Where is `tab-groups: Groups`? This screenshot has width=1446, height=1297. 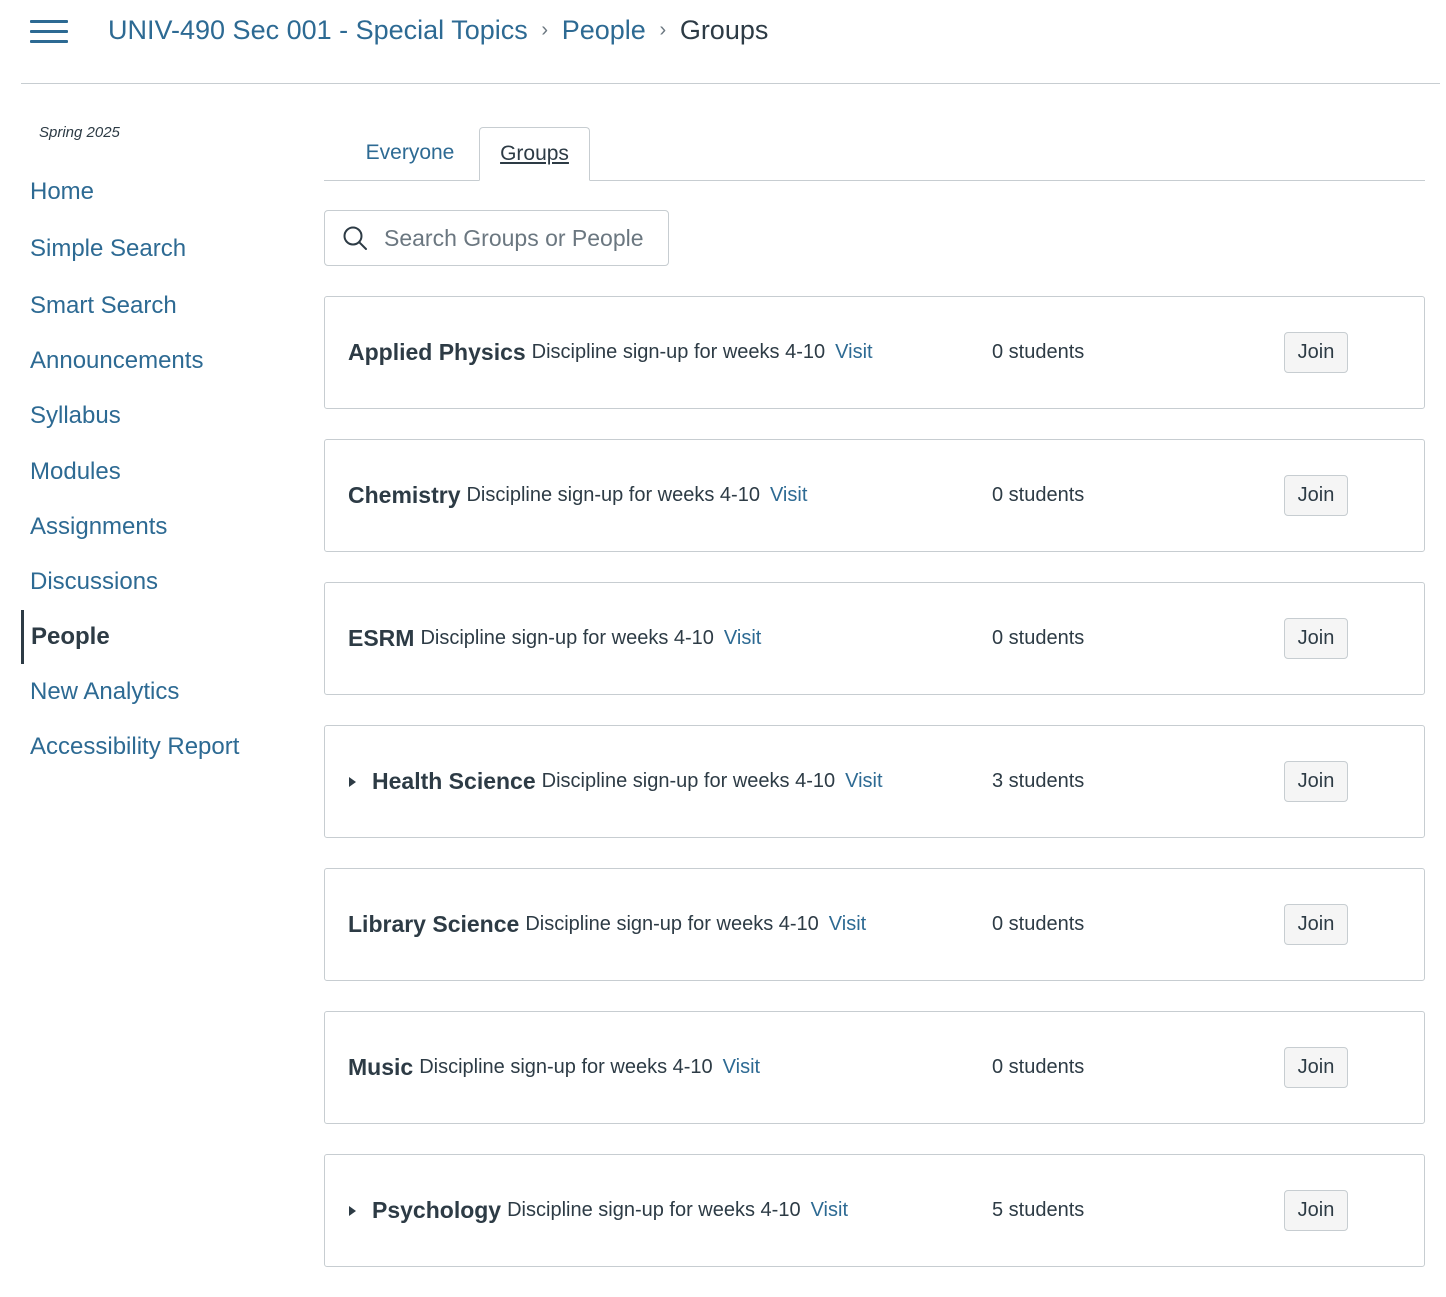 tab-groups: Groups is located at coordinates (534, 154).